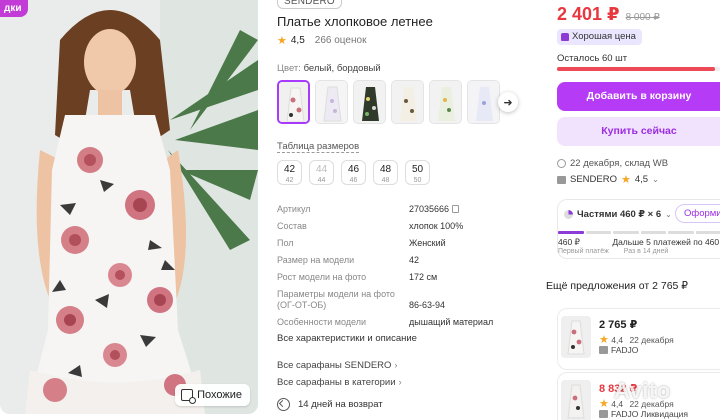 This screenshot has width=720, height=420. Describe the element at coordinates (619, 163) in the screenshot. I see `delivery-label: 22 декабря, склад WB` at that location.